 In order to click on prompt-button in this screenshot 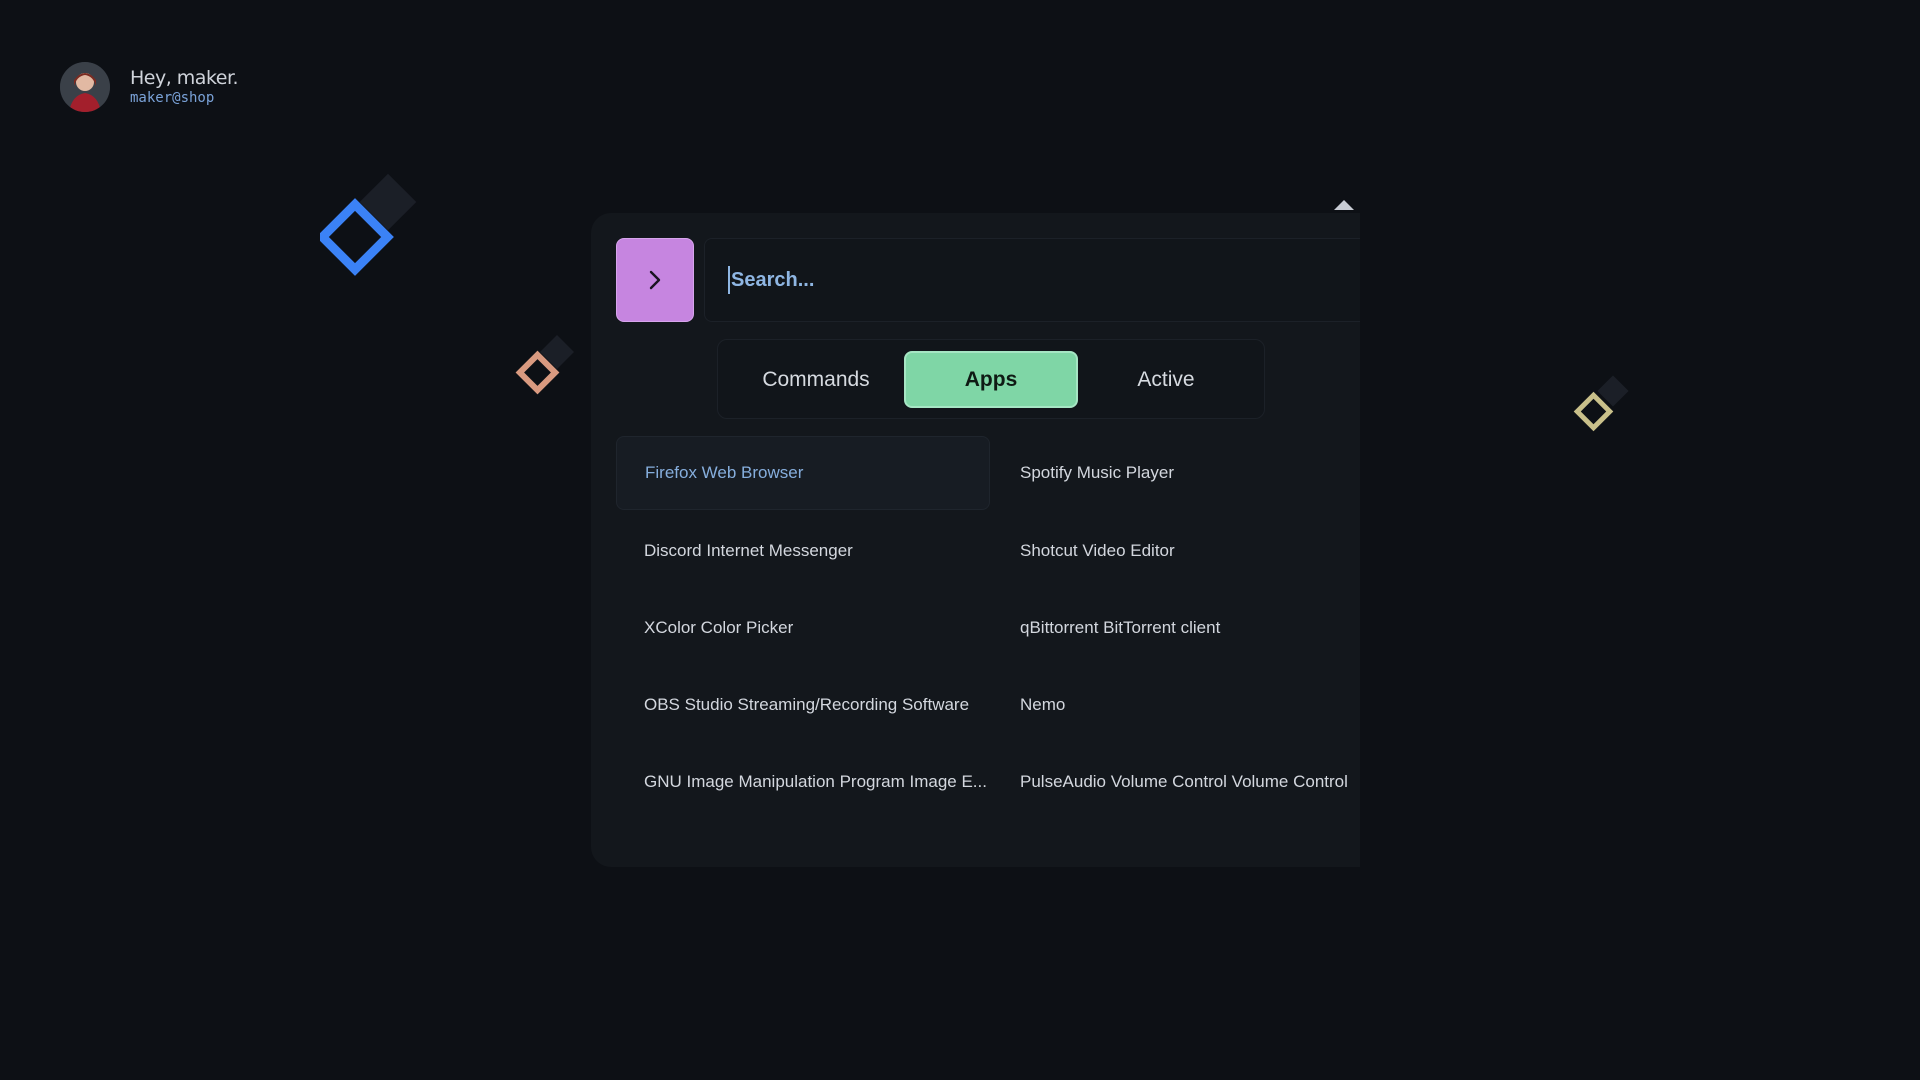, I will do `click(655, 280)`.